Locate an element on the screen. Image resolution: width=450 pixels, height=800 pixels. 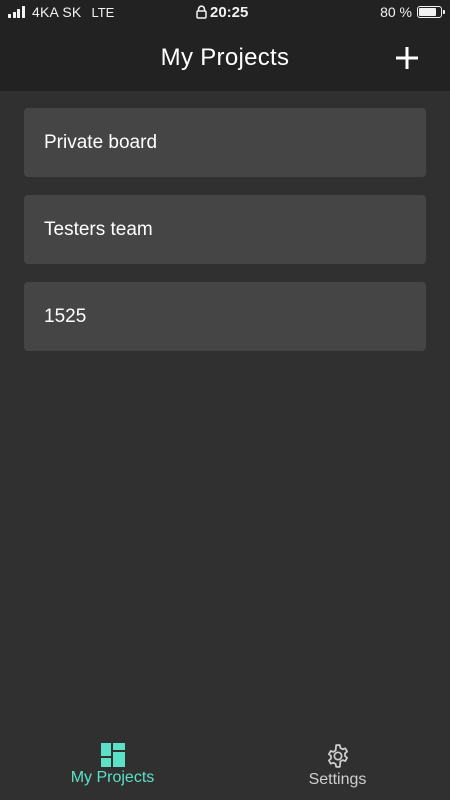
status-left: 4KA SK LTE is located at coordinates (61, 12).